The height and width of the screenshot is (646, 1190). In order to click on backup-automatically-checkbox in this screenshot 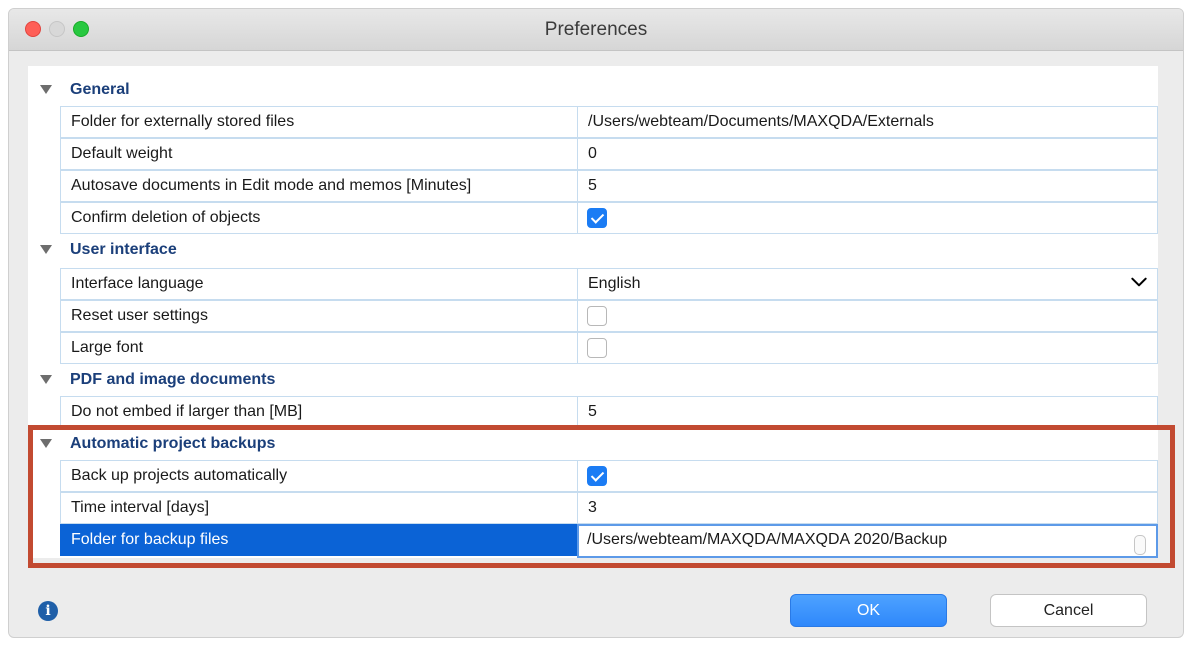, I will do `click(597, 476)`.